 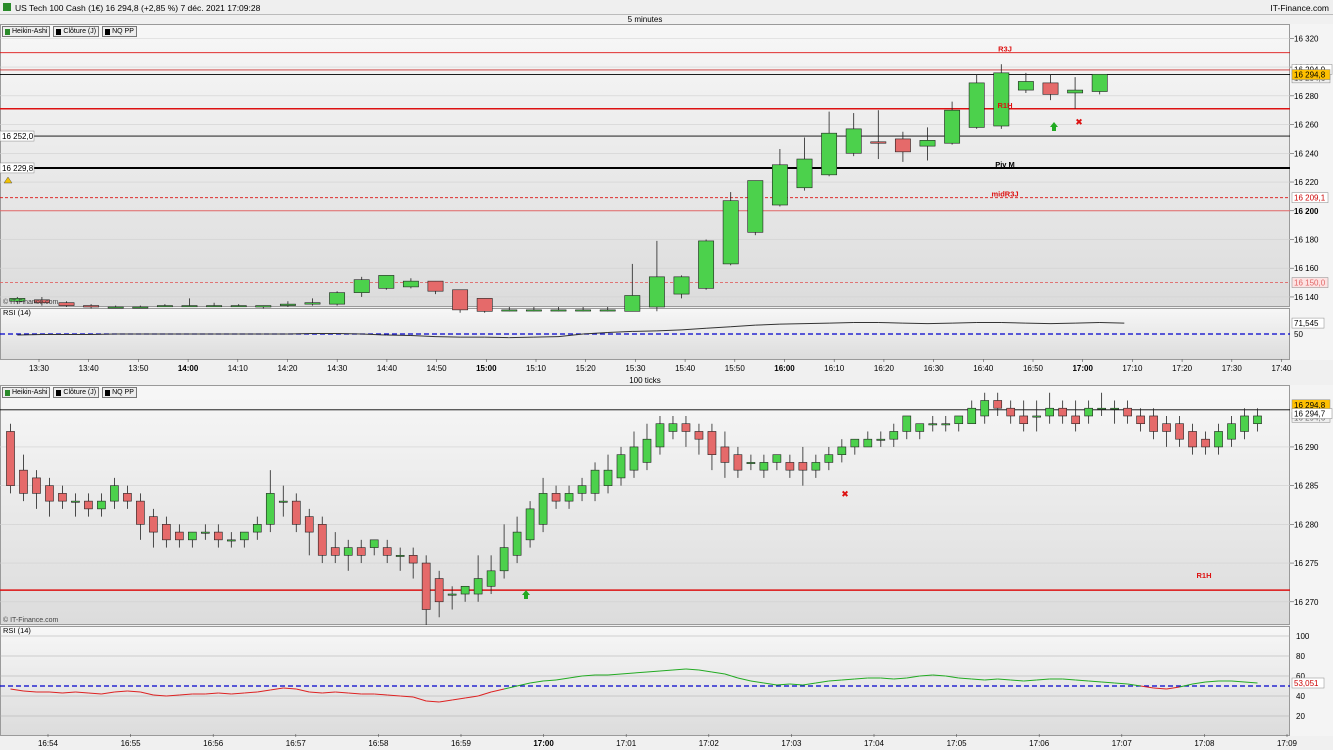 I want to click on c1-xtick-label: 16:20, so click(x=884, y=368).